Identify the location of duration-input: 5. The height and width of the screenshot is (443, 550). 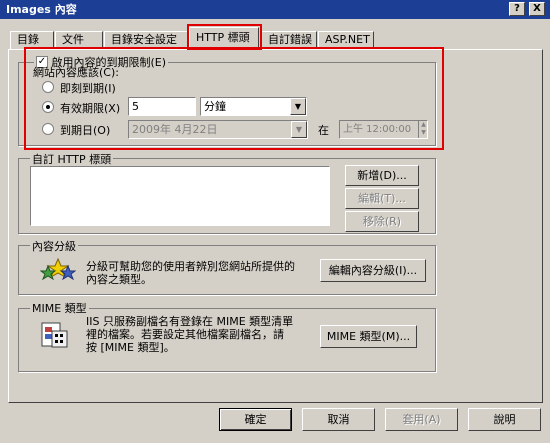
(162, 106).